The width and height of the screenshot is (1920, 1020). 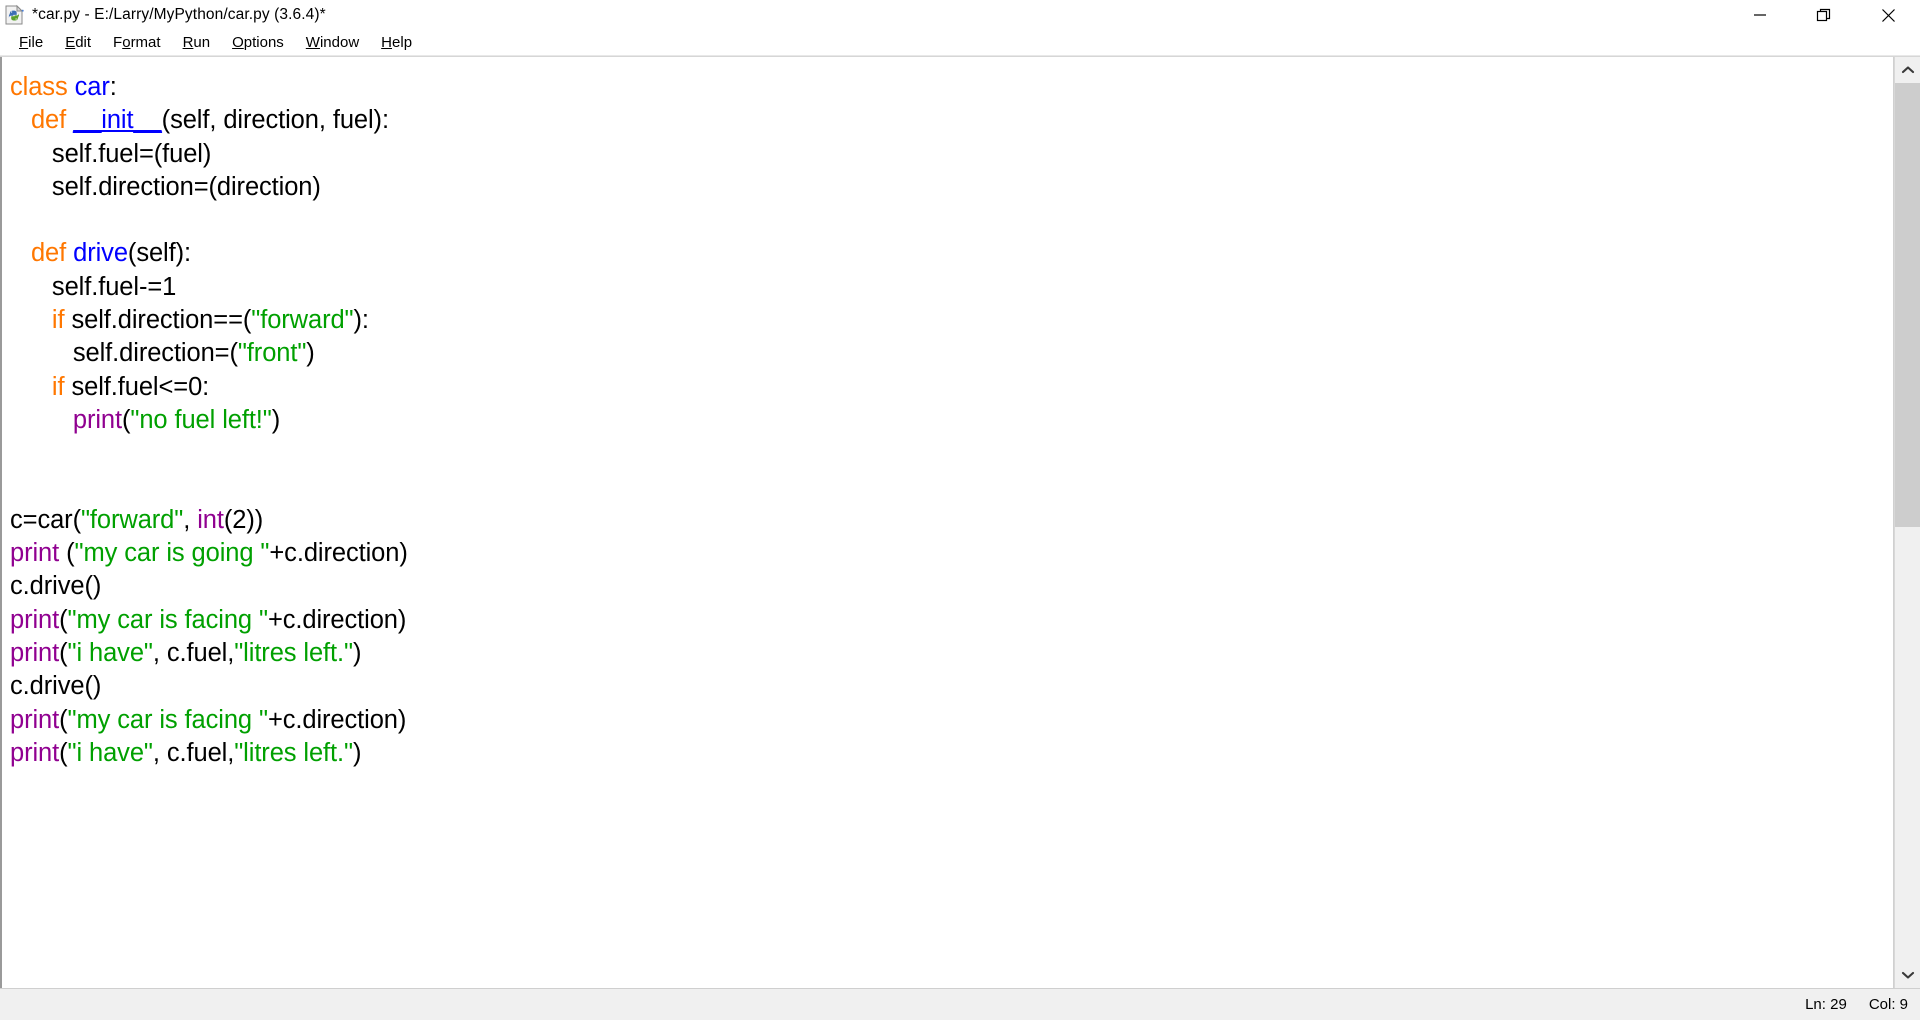 I want to click on code-line: print("no fuel left!"), so click(x=176, y=419).